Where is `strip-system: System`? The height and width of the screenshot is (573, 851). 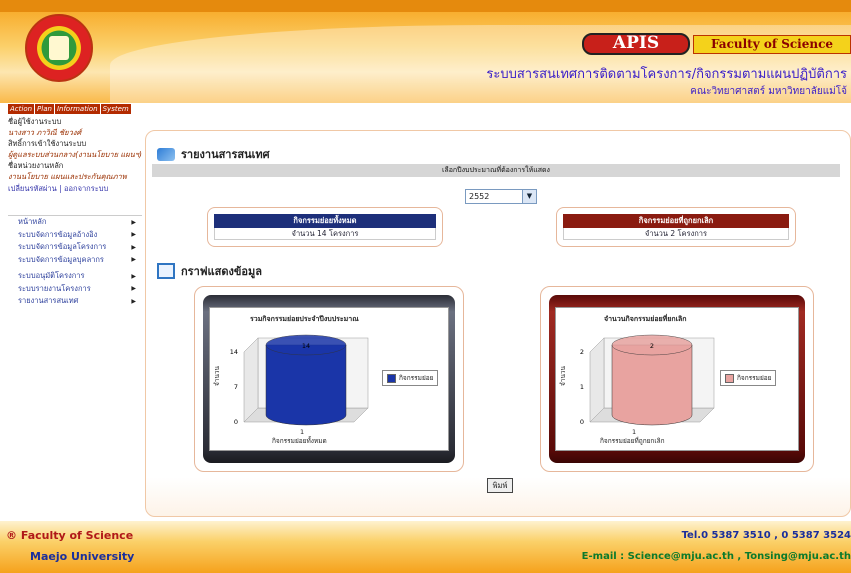 strip-system: System is located at coordinates (116, 109).